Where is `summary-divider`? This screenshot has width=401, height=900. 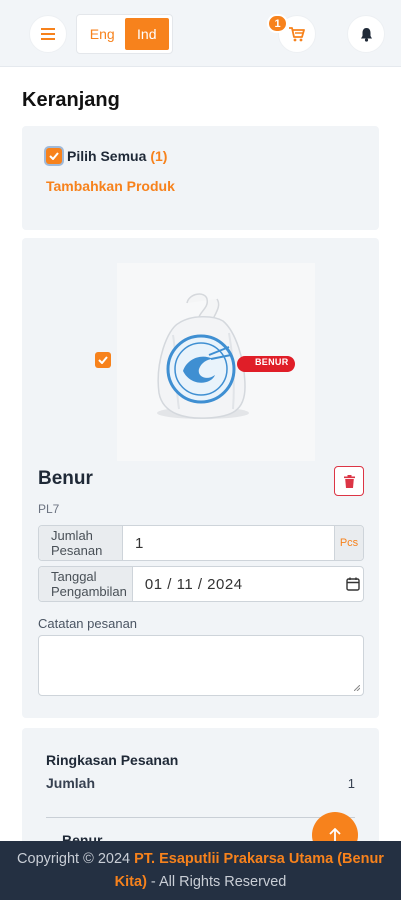 summary-divider is located at coordinates (200, 817).